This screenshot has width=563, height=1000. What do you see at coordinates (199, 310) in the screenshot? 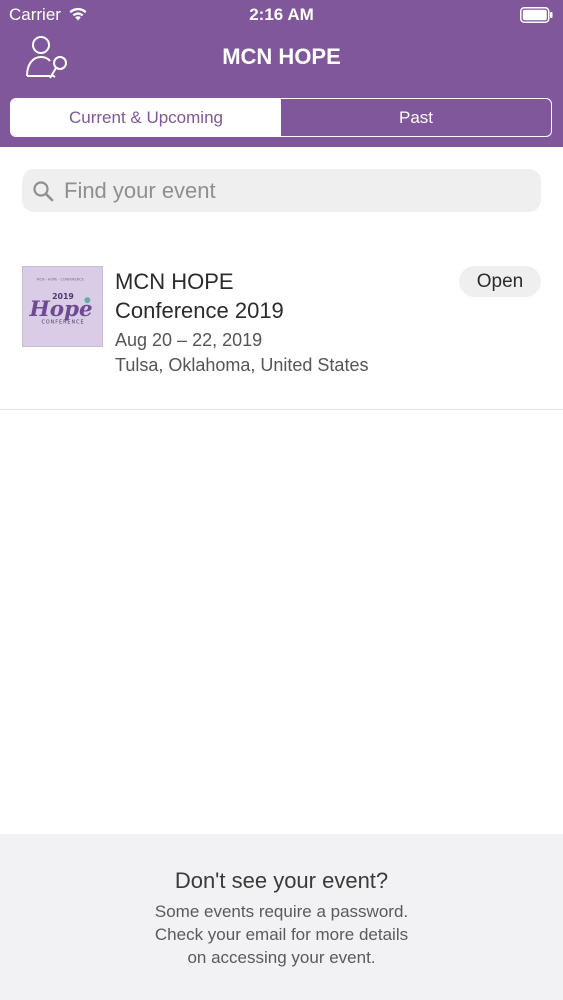
I see `event-name-line2: Conference 2019` at bounding box center [199, 310].